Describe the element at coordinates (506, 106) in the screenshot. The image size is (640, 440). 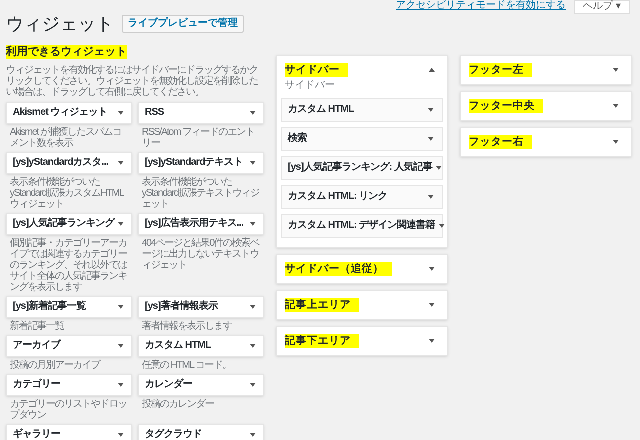
I see `area-title: フッター中央` at that location.